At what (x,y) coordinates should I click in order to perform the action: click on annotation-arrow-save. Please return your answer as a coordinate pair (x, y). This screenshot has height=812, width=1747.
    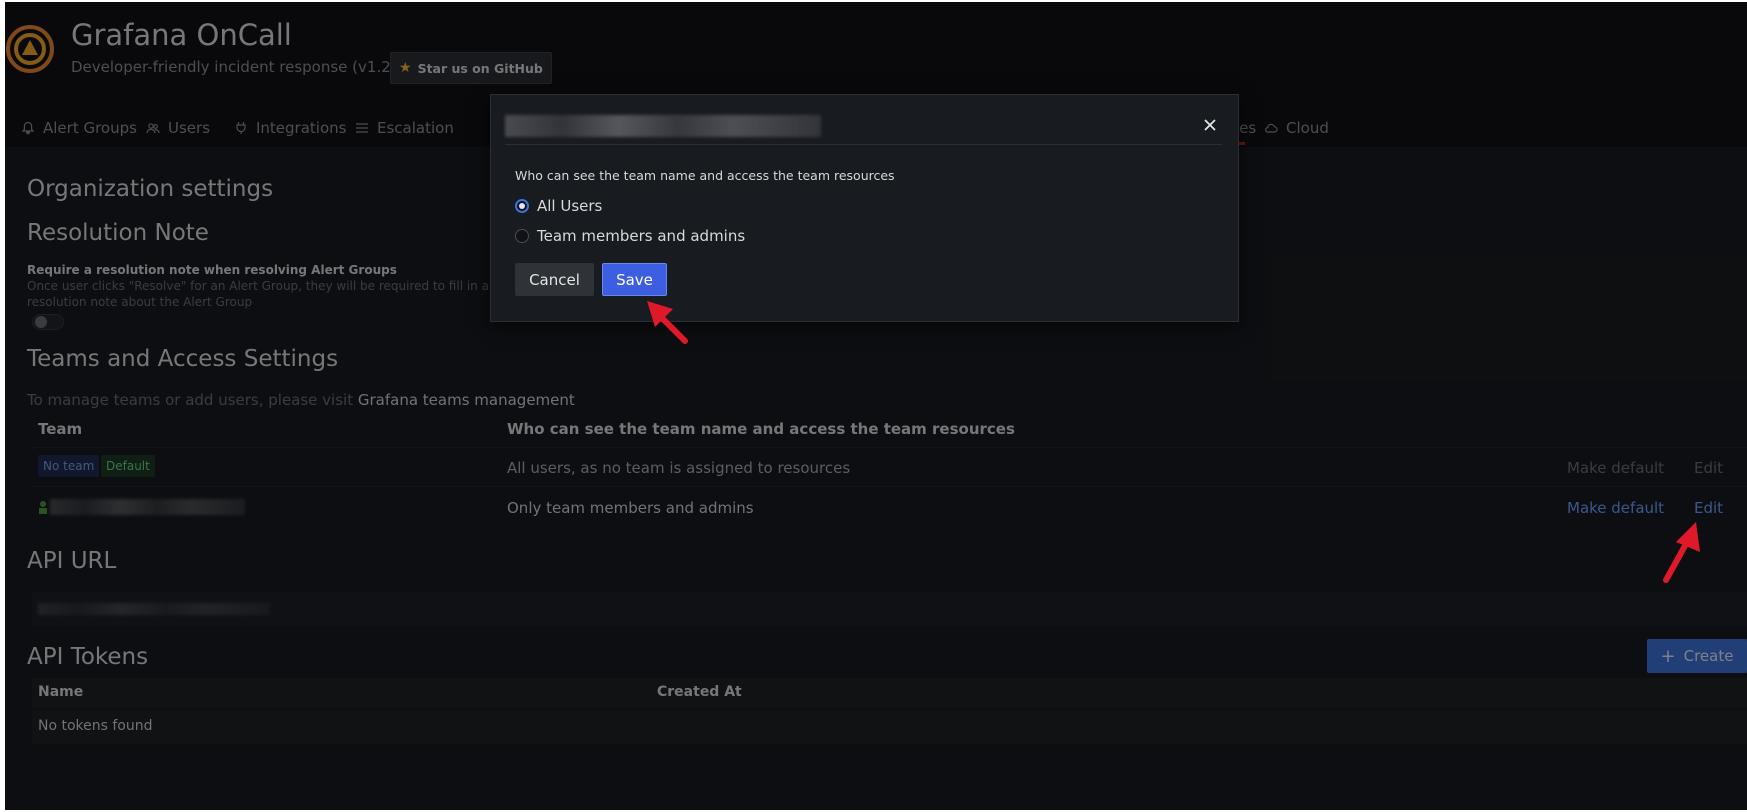
    Looking at the image, I should click on (667, 322).